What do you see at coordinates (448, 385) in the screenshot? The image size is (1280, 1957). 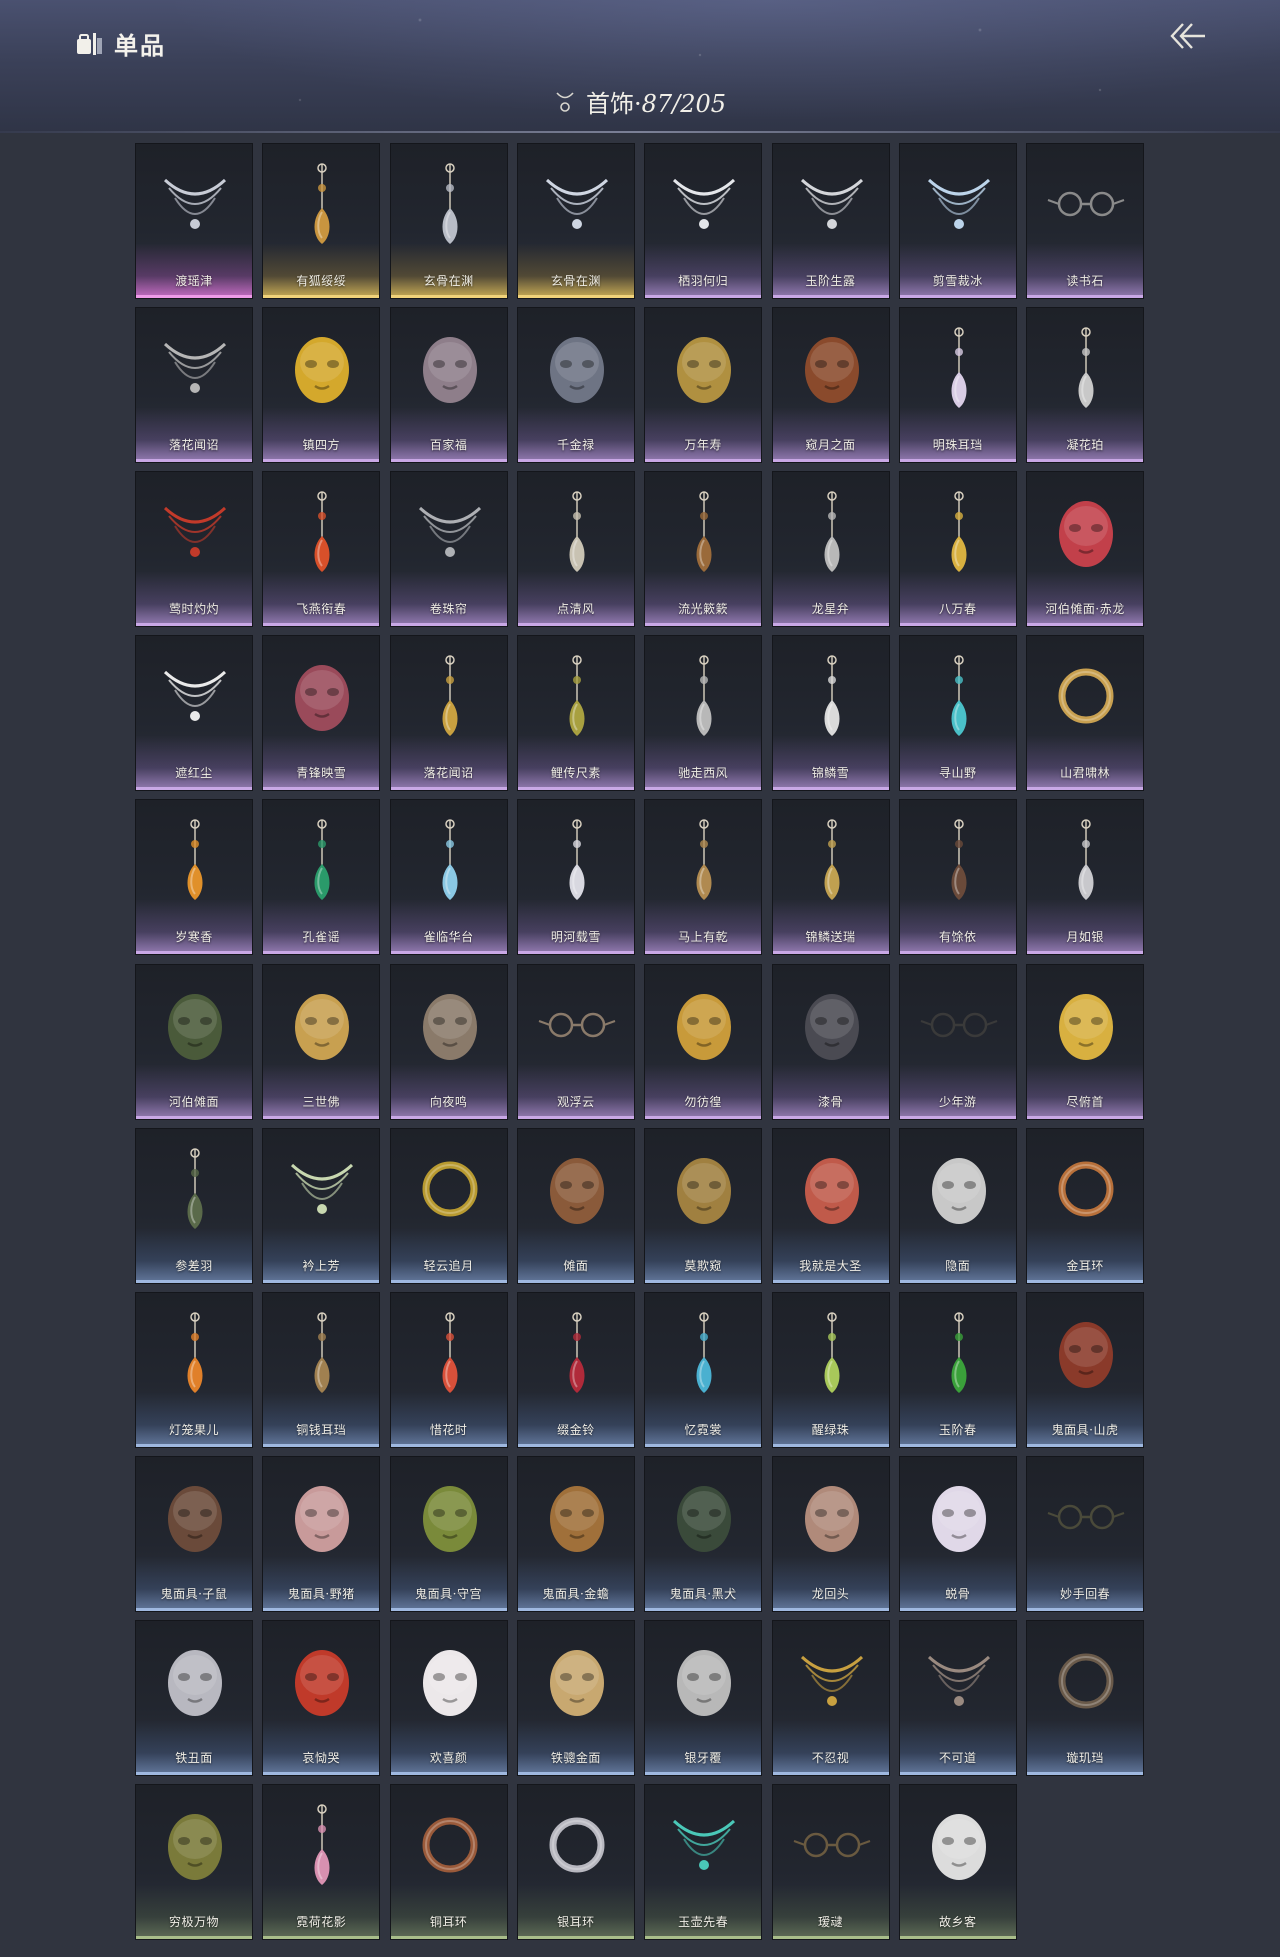 I see `item-card: 百家福` at bounding box center [448, 385].